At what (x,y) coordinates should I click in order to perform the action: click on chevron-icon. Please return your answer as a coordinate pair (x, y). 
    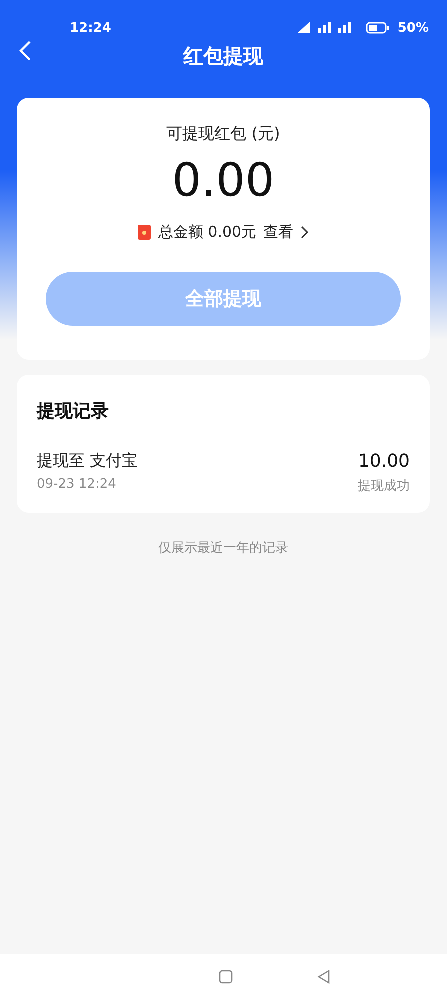
    Looking at the image, I should click on (304, 232).